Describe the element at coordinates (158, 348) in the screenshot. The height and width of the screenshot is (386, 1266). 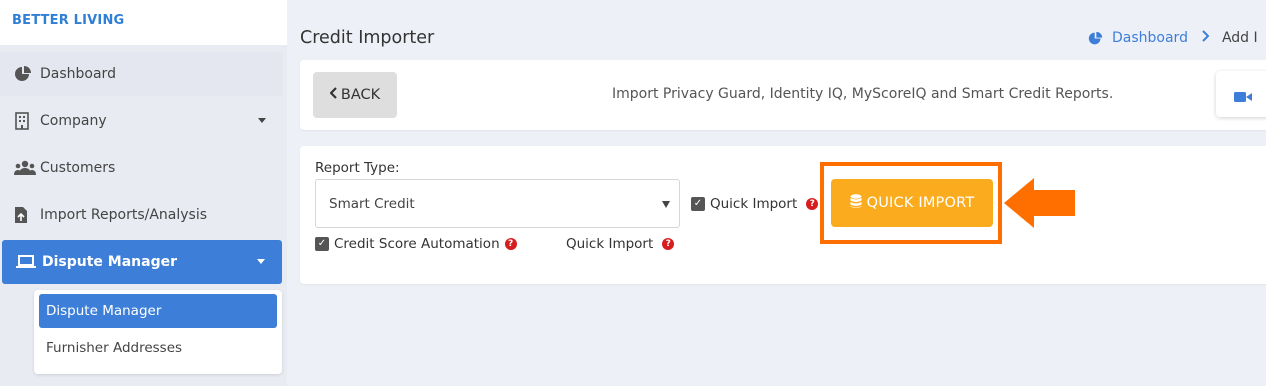
I see `submenu-item-furnisher-addresses: Furnisher Addresses` at that location.